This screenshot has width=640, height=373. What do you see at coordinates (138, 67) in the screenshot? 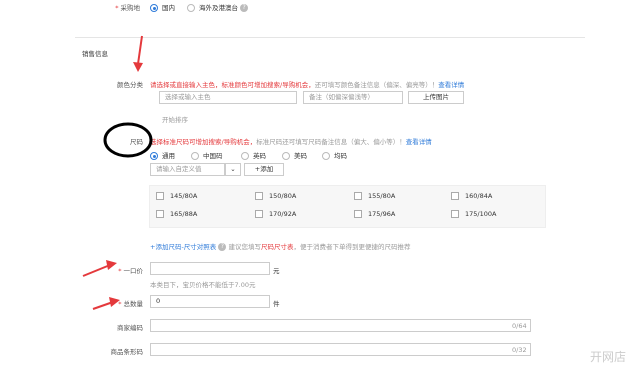
I see `arrow-head-color` at bounding box center [138, 67].